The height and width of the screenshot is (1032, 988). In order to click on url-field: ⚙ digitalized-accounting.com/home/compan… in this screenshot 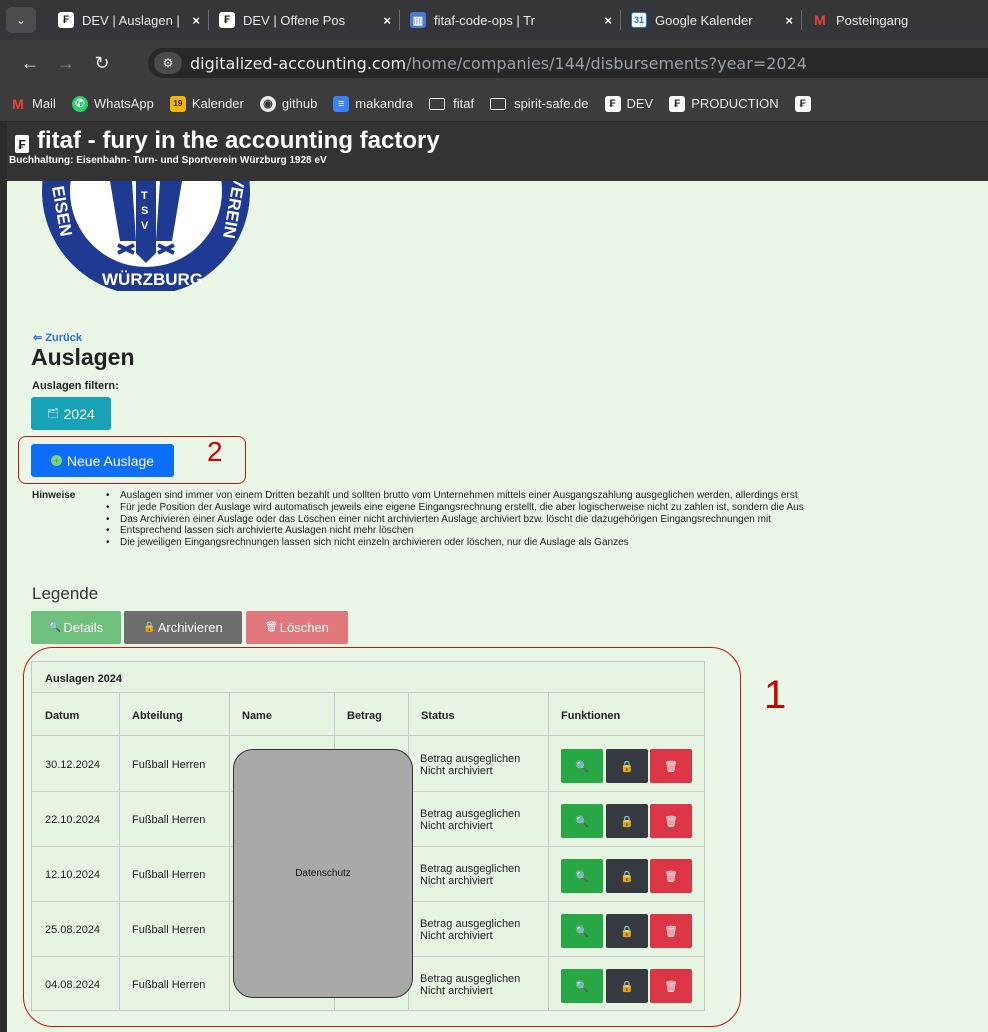, I will do `click(568, 63)`.